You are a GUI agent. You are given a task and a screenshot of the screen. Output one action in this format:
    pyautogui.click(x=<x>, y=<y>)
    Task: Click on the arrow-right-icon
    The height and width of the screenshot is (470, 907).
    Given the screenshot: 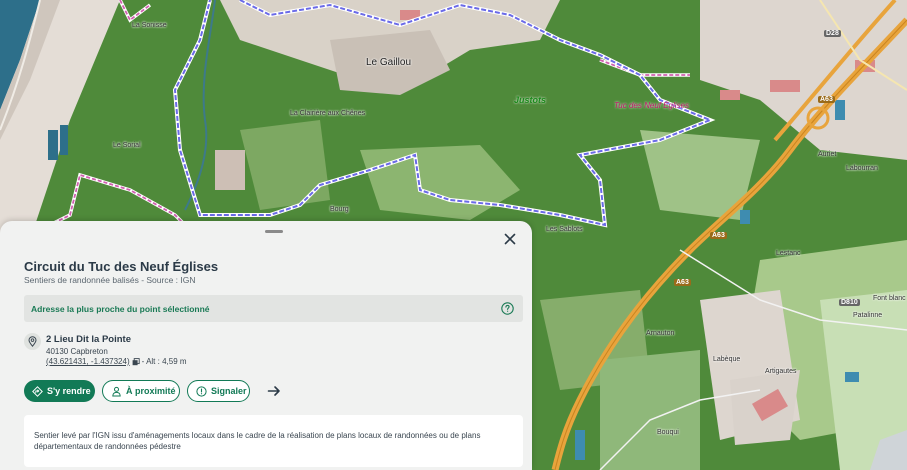 What is the action you would take?
    pyautogui.click(x=273, y=391)
    